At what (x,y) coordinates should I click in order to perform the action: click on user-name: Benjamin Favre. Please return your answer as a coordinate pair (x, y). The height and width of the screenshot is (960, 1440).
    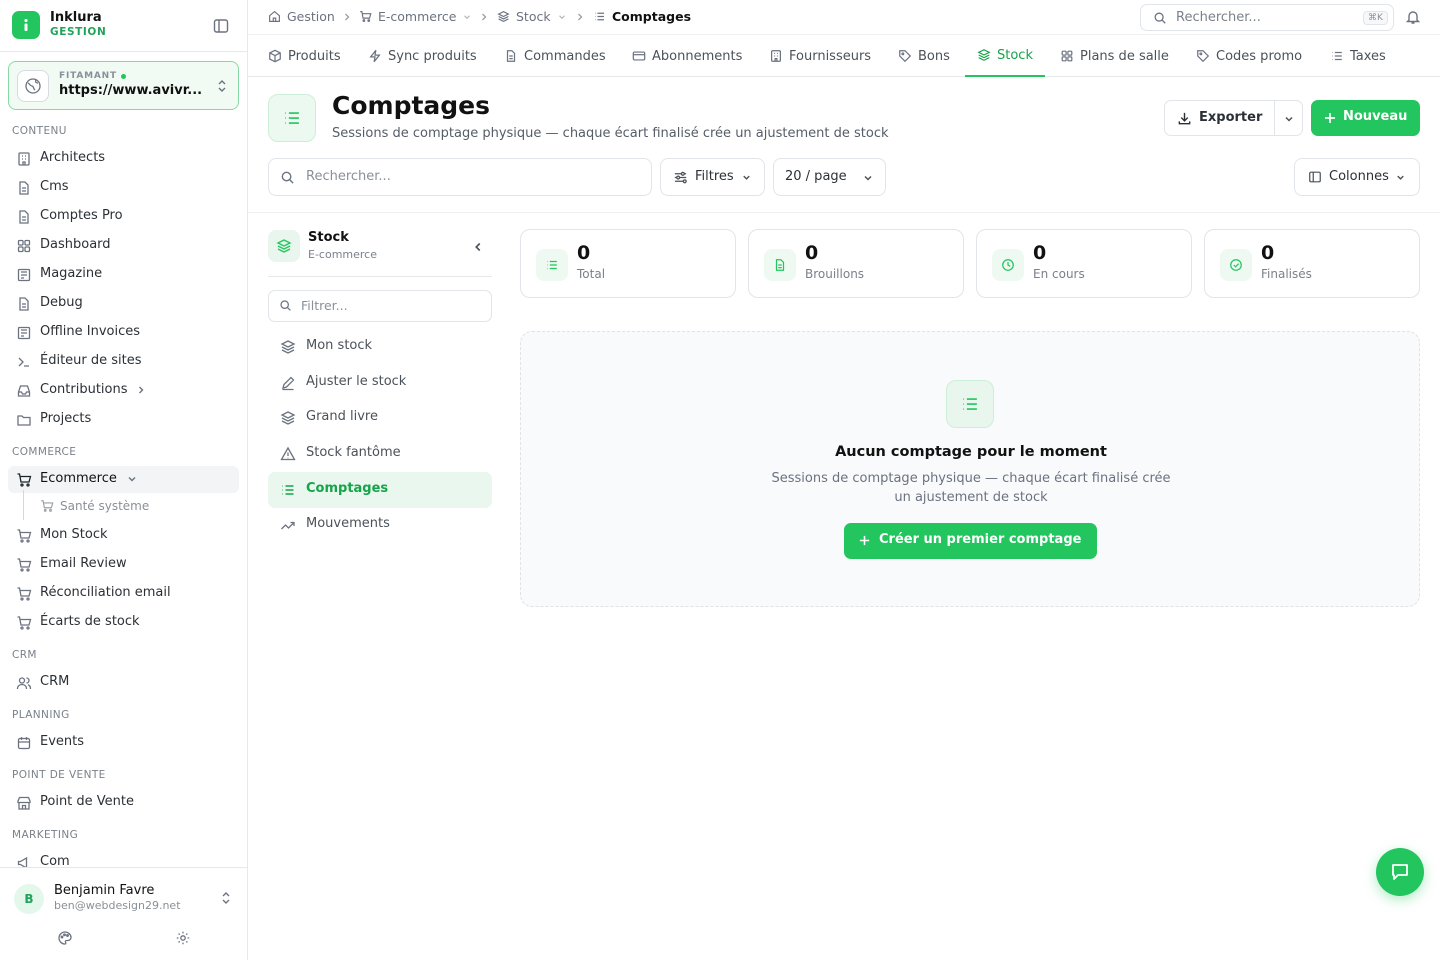
    Looking at the image, I should click on (104, 890).